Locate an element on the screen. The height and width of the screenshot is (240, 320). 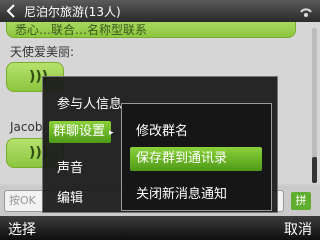
back-arrow-icon is located at coordinates (11, 11).